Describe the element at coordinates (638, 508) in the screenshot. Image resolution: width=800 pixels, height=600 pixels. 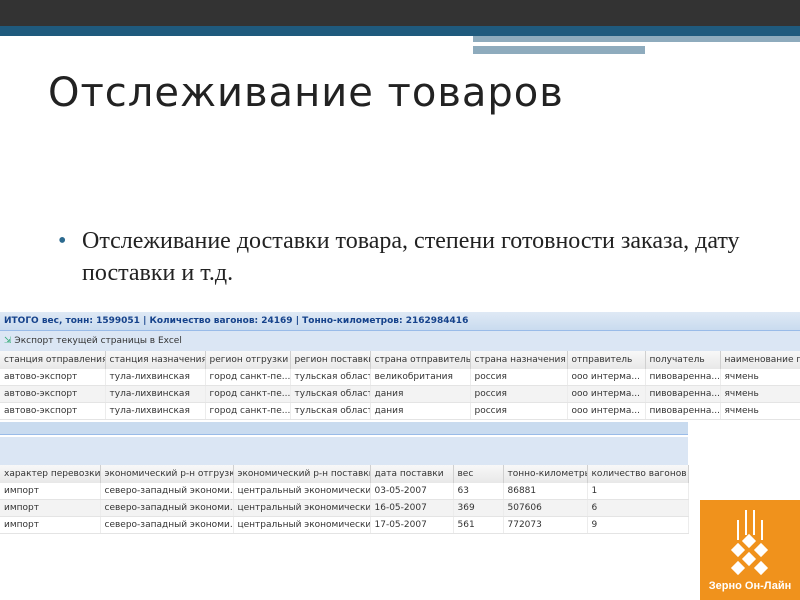
I see `table-cell: 6` at that location.